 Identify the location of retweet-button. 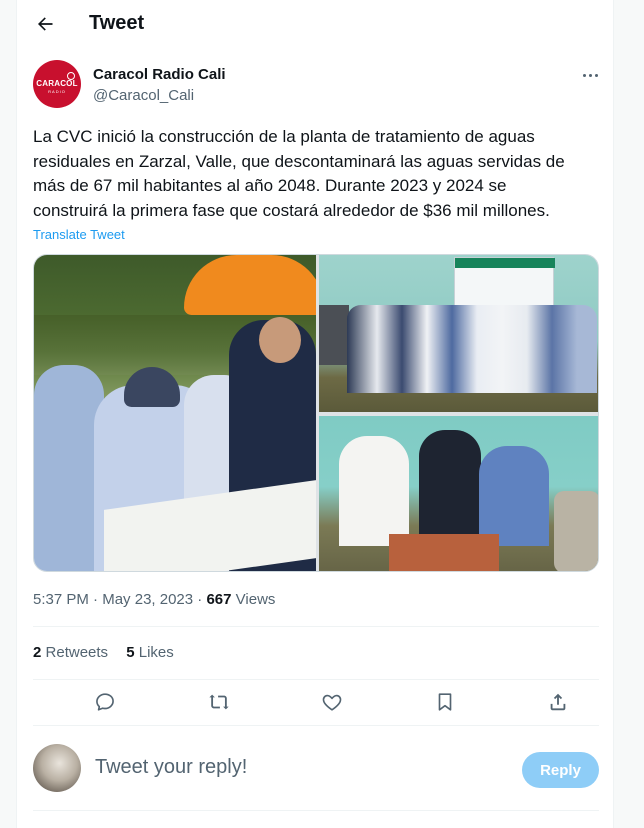
(219, 702).